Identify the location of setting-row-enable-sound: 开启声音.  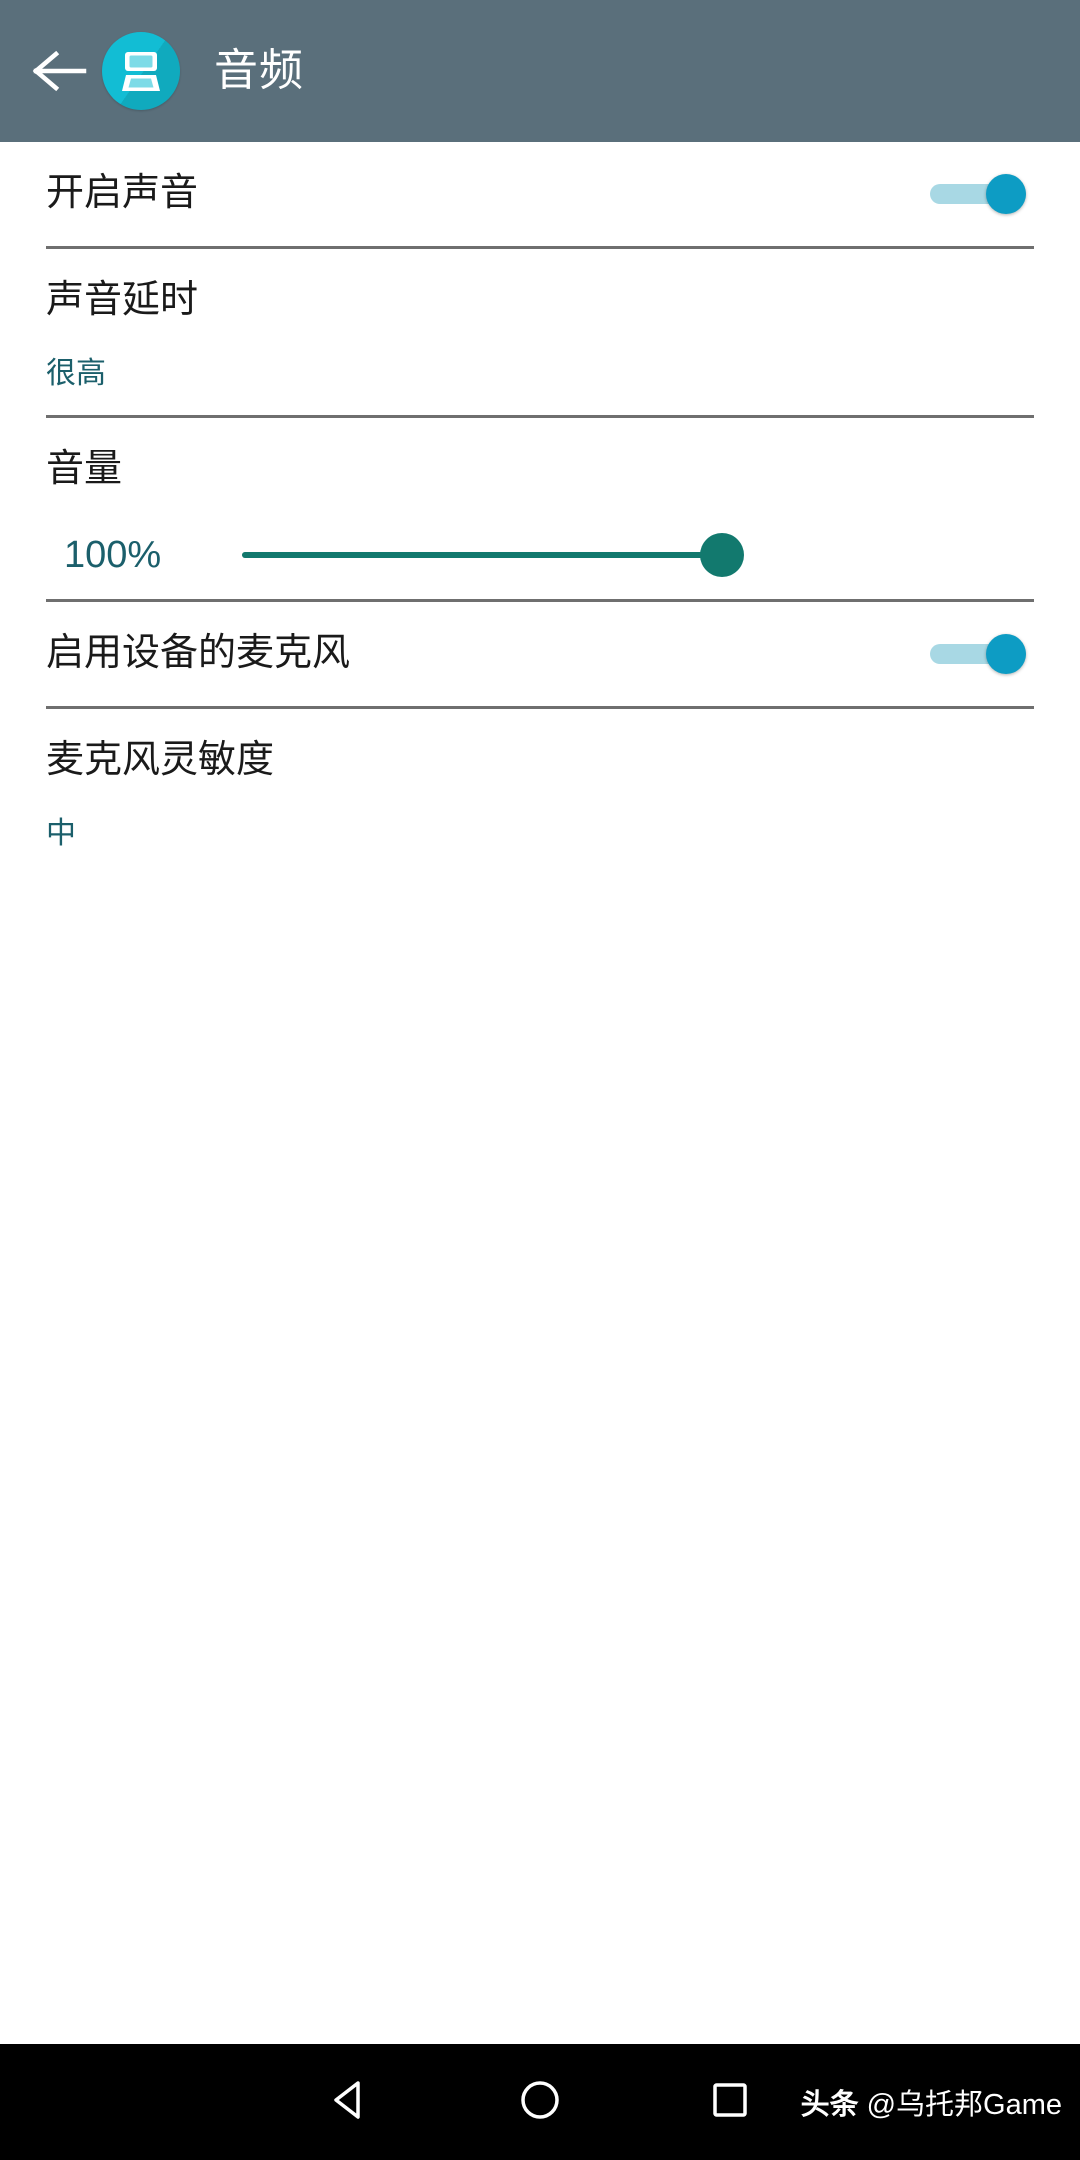
(540, 194).